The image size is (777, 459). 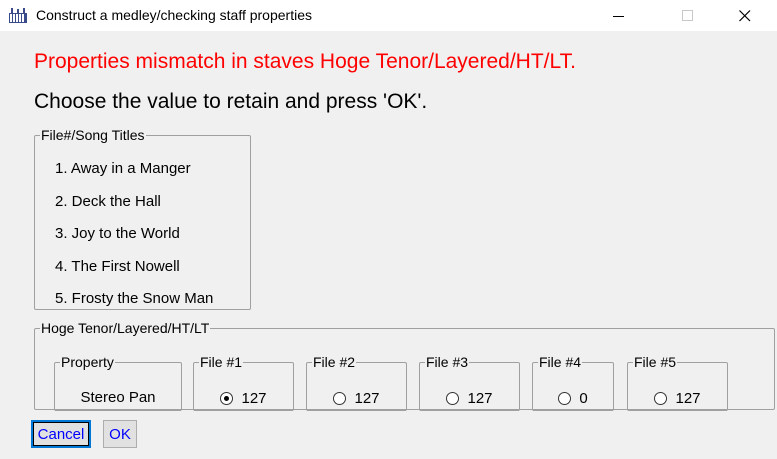 What do you see at coordinates (123, 168) in the screenshot?
I see `song-item: 1. Away in a Manger` at bounding box center [123, 168].